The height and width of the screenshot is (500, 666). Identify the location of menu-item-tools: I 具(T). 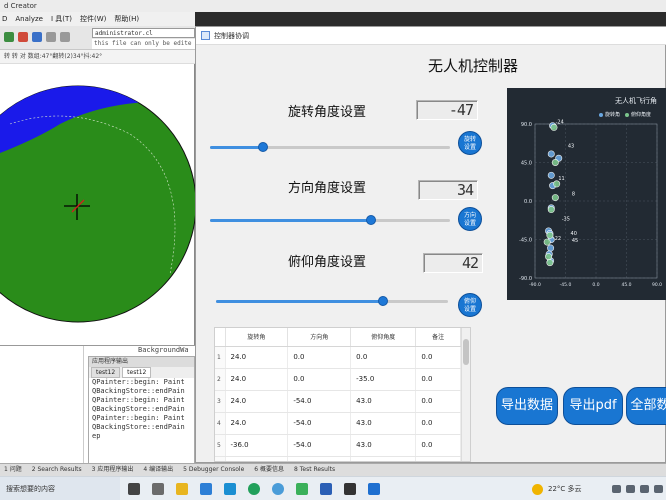
(61, 19).